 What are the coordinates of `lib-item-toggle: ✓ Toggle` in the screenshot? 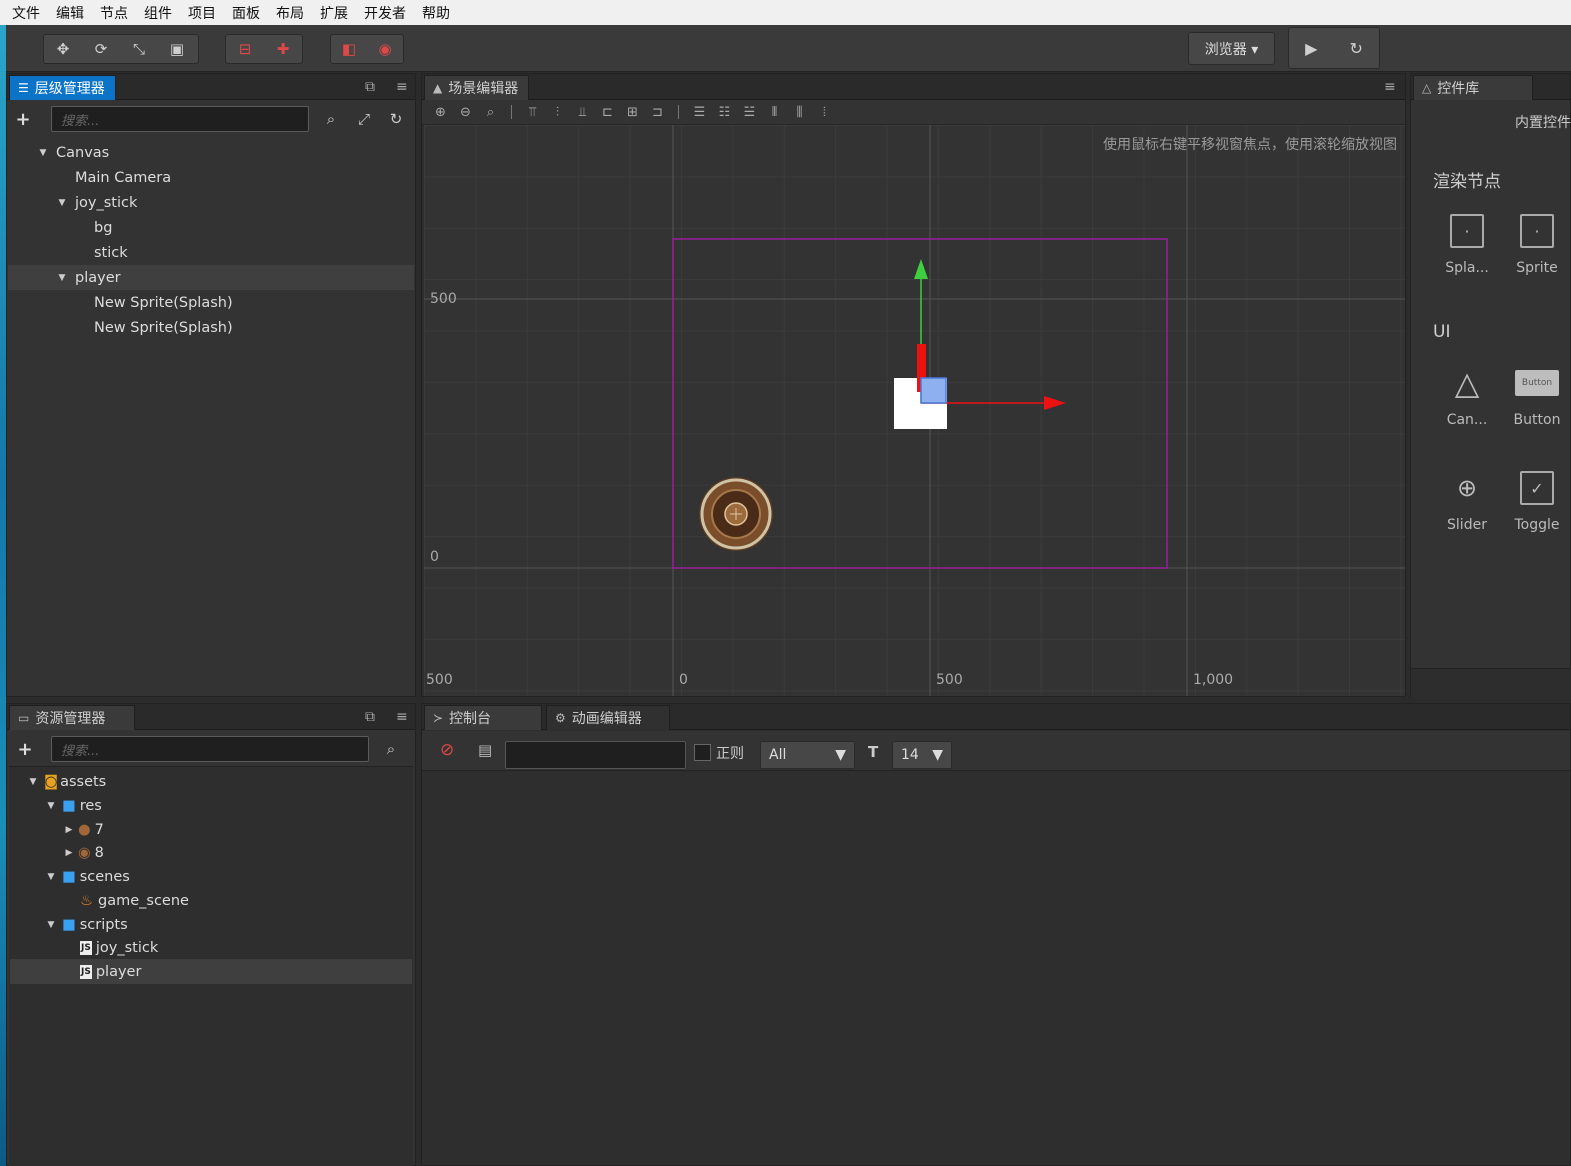 It's located at (1537, 502).